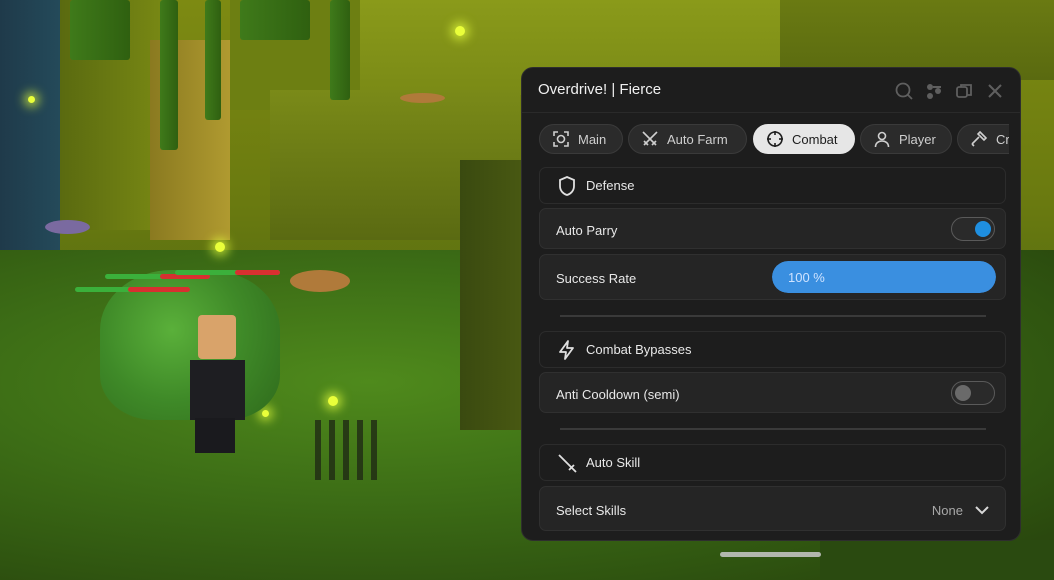 This screenshot has height=580, width=1054. I want to click on tab-auto-farm: Auto Farm, so click(687, 139).